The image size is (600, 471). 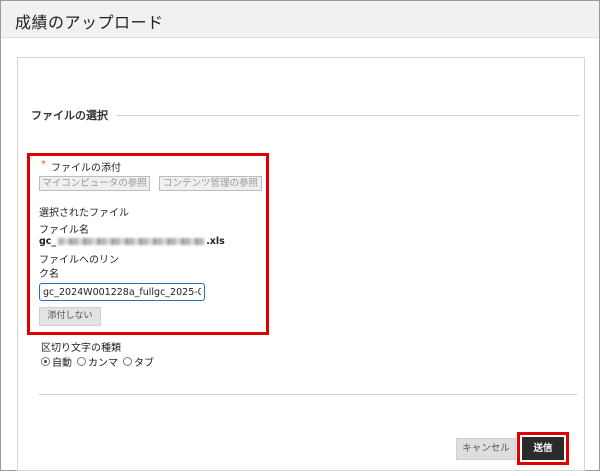 I want to click on section-title: ファイルの選択, so click(x=69, y=115).